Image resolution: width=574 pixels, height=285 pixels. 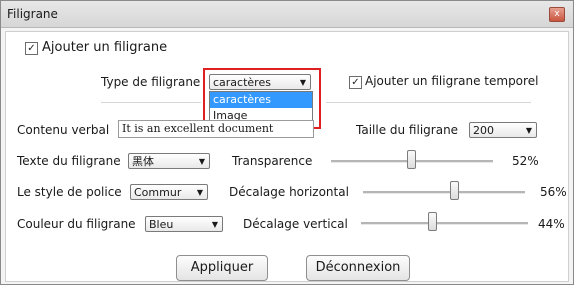 What do you see at coordinates (161, 224) in the screenshot?
I see `color-select-value: Bleu` at bounding box center [161, 224].